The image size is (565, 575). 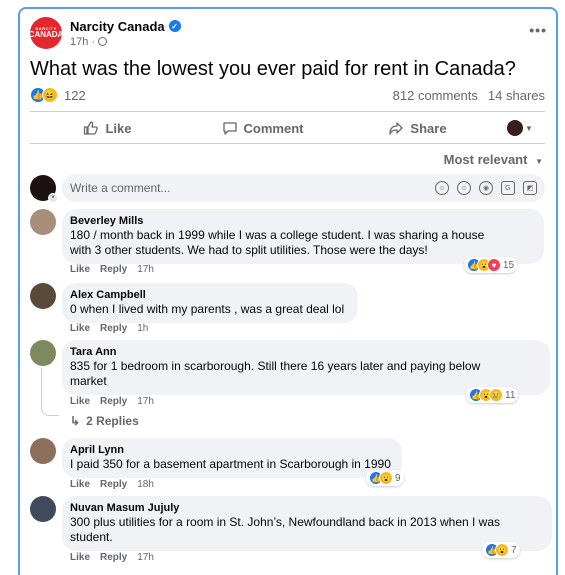 What do you see at coordinates (509, 265) in the screenshot?
I see `comment-reaction-count: 15` at bounding box center [509, 265].